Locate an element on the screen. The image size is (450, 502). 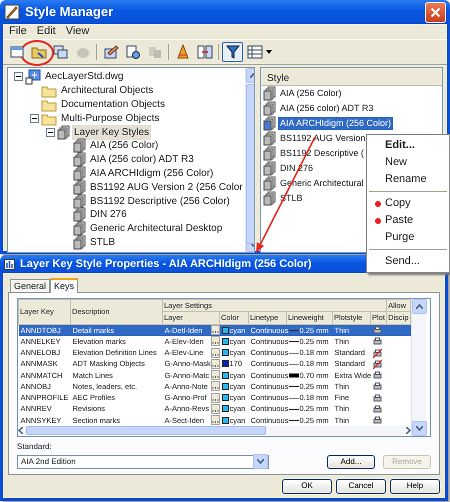
menu-item: New is located at coordinates (408, 162).